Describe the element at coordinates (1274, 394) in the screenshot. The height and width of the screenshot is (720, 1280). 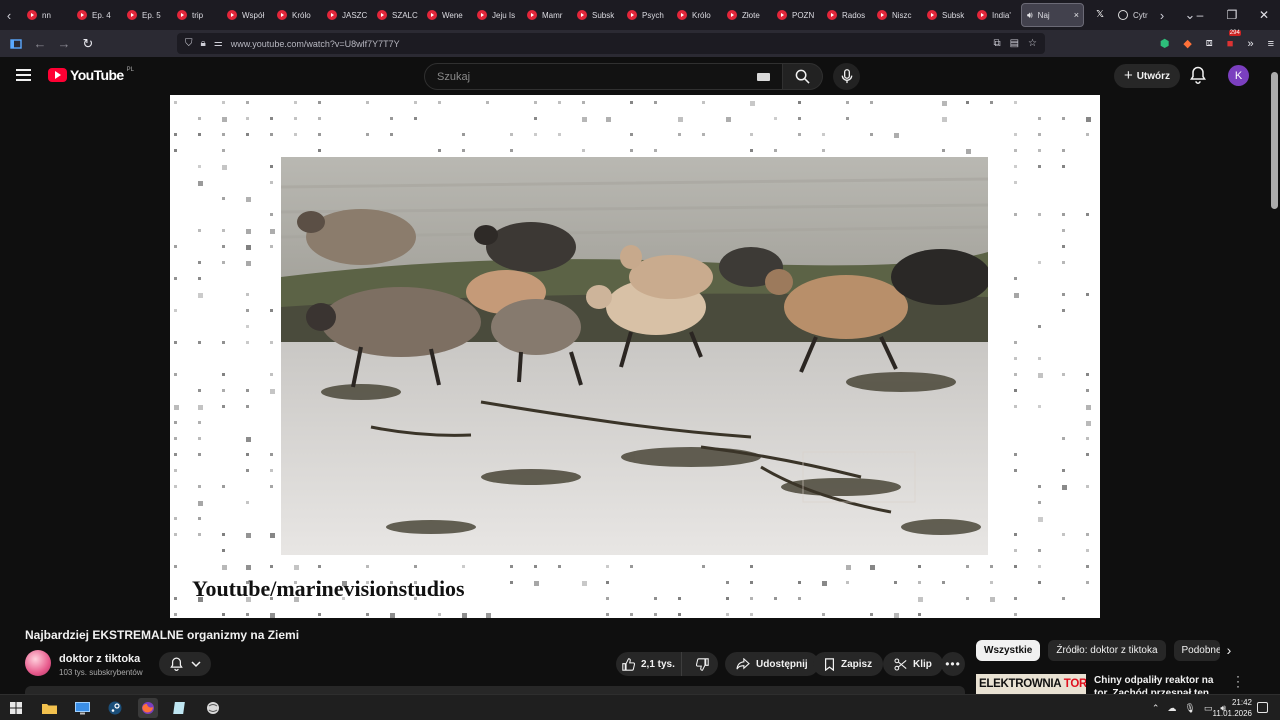
I see `page-scrollbar` at that location.